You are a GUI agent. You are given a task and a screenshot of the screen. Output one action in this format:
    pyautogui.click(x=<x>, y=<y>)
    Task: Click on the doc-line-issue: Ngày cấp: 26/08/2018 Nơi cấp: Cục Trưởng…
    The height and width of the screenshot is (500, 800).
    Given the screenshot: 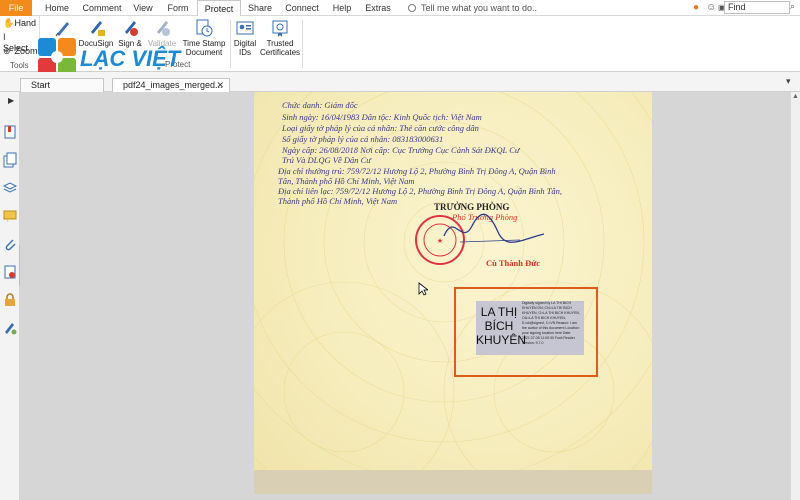 What is the action you would take?
    pyautogui.click(x=401, y=150)
    